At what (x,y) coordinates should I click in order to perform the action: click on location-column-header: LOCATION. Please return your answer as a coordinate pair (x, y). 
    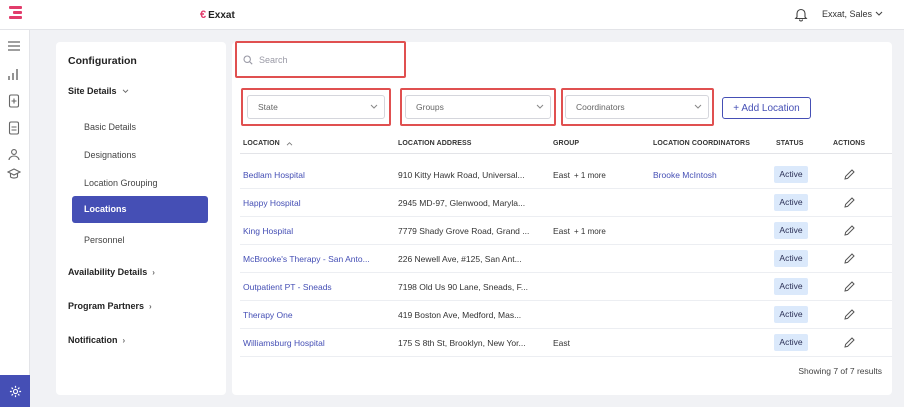
    Looking at the image, I should click on (268, 143).